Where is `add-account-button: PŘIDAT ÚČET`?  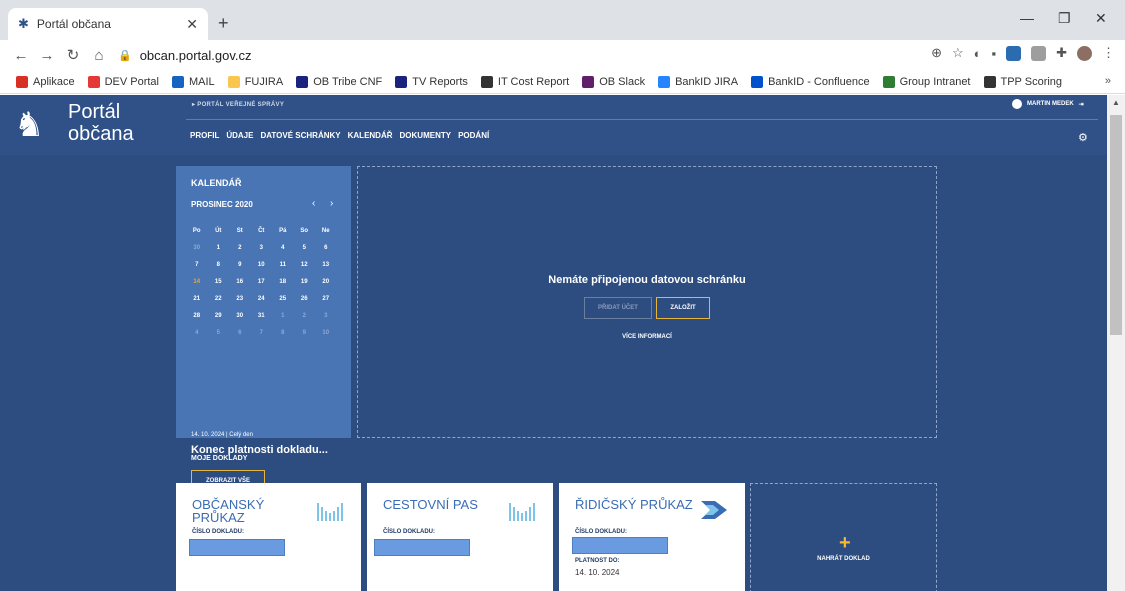 add-account-button: PŘIDAT ÚČET is located at coordinates (618, 308).